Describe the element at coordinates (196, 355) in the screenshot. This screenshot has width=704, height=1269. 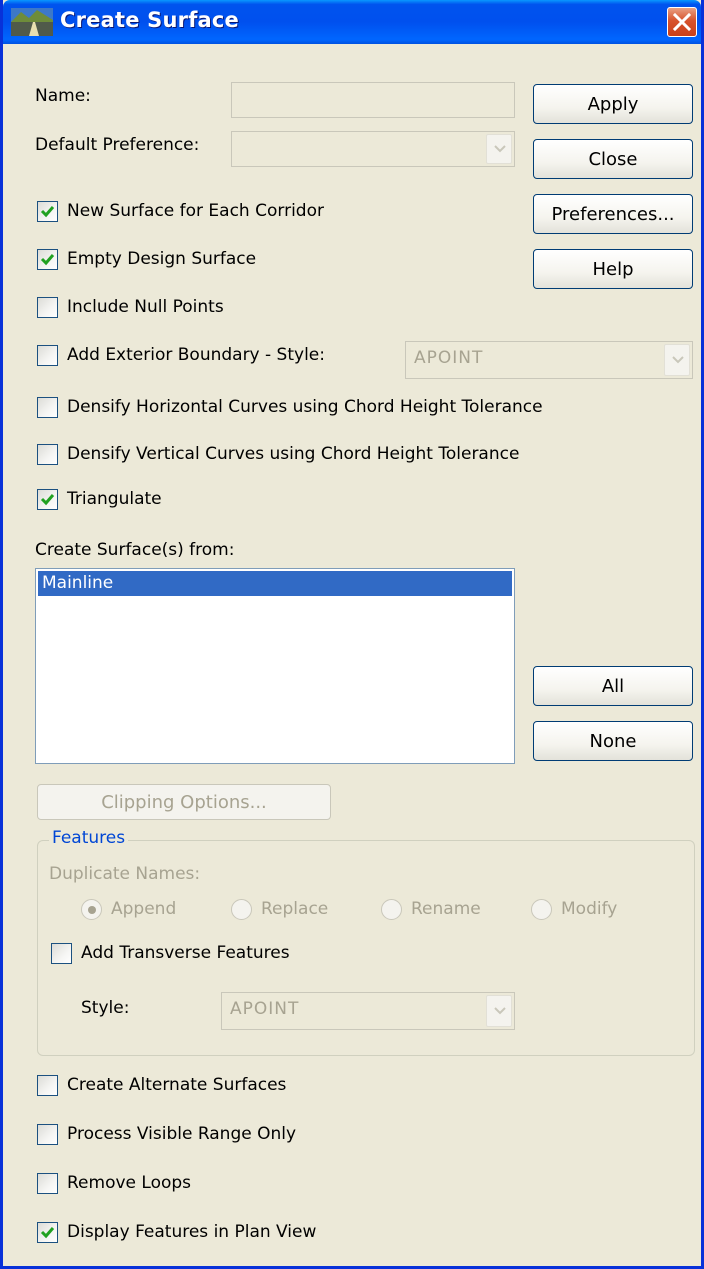
I see `add-exterior-boundary-label: Add Exterior Boundary - Style:` at that location.